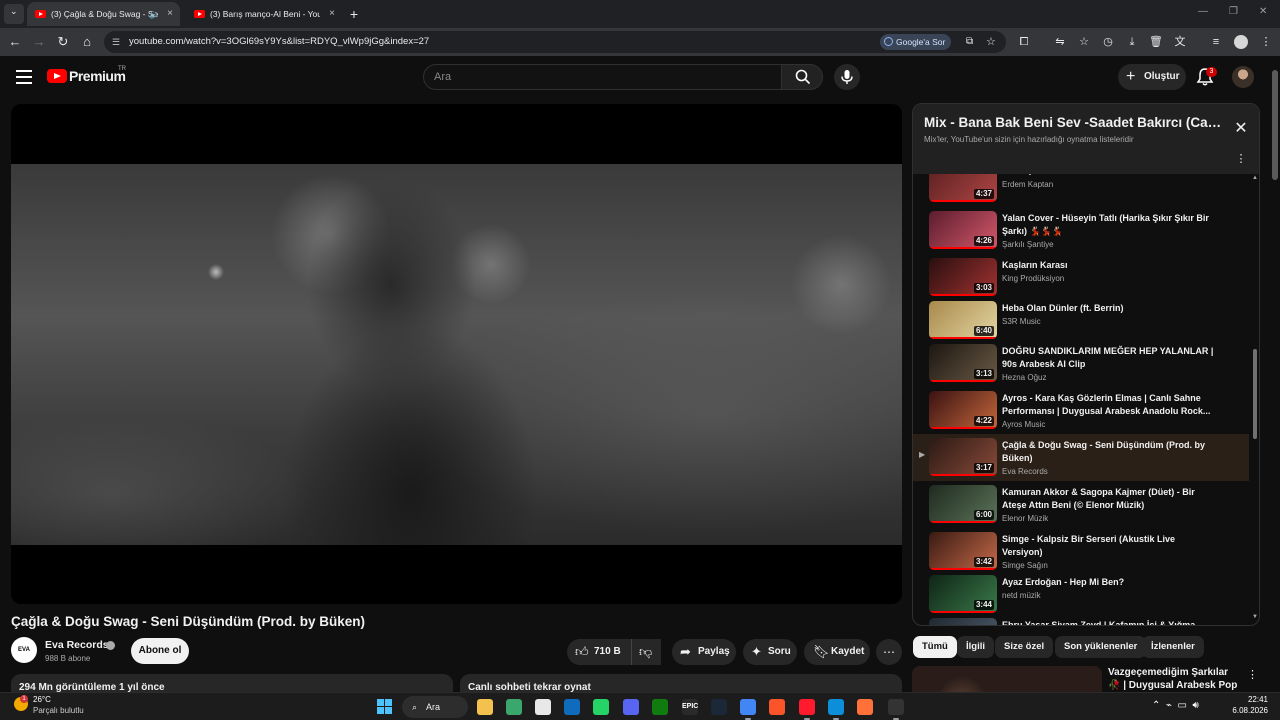 The image size is (1280, 720). I want to click on close-window-icon: ✕, so click(1263, 11).